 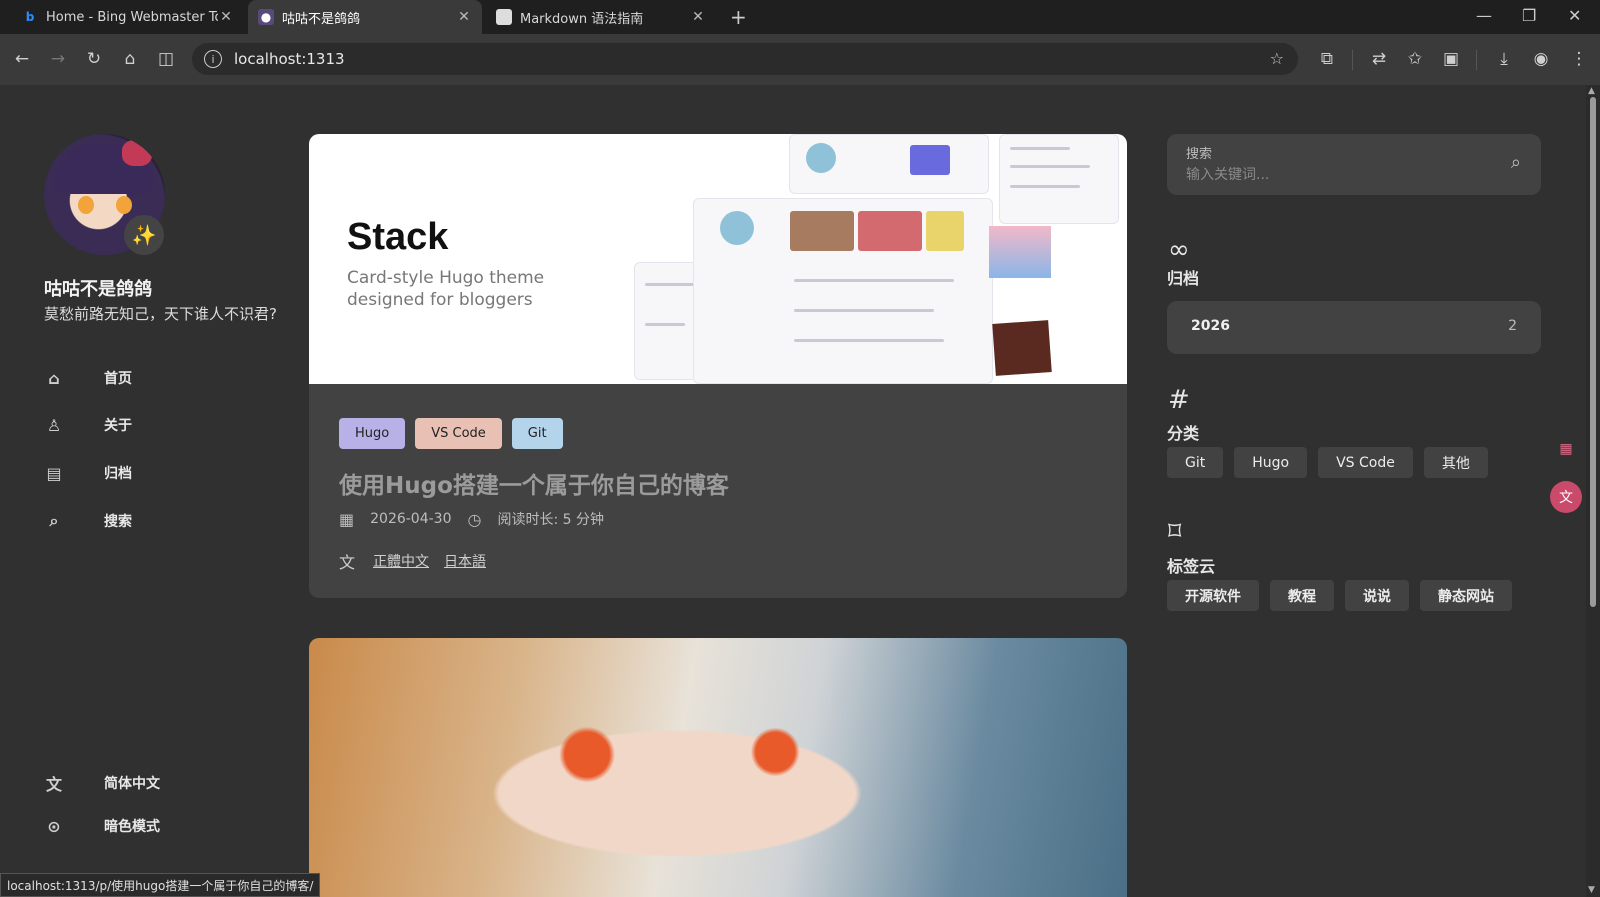 I want to click on page-icon, so click(x=504, y=17).